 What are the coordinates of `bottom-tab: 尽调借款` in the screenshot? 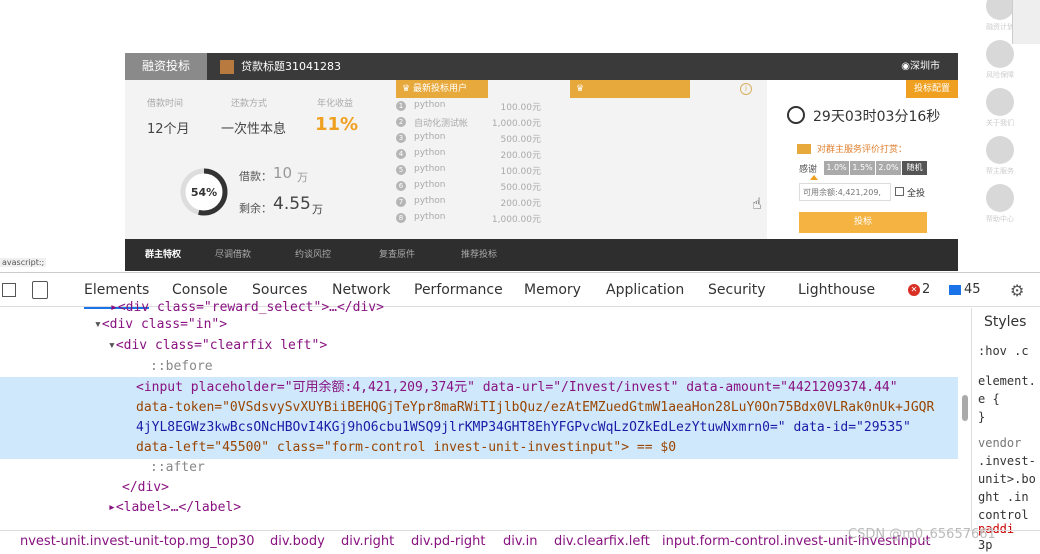 It's located at (233, 255).